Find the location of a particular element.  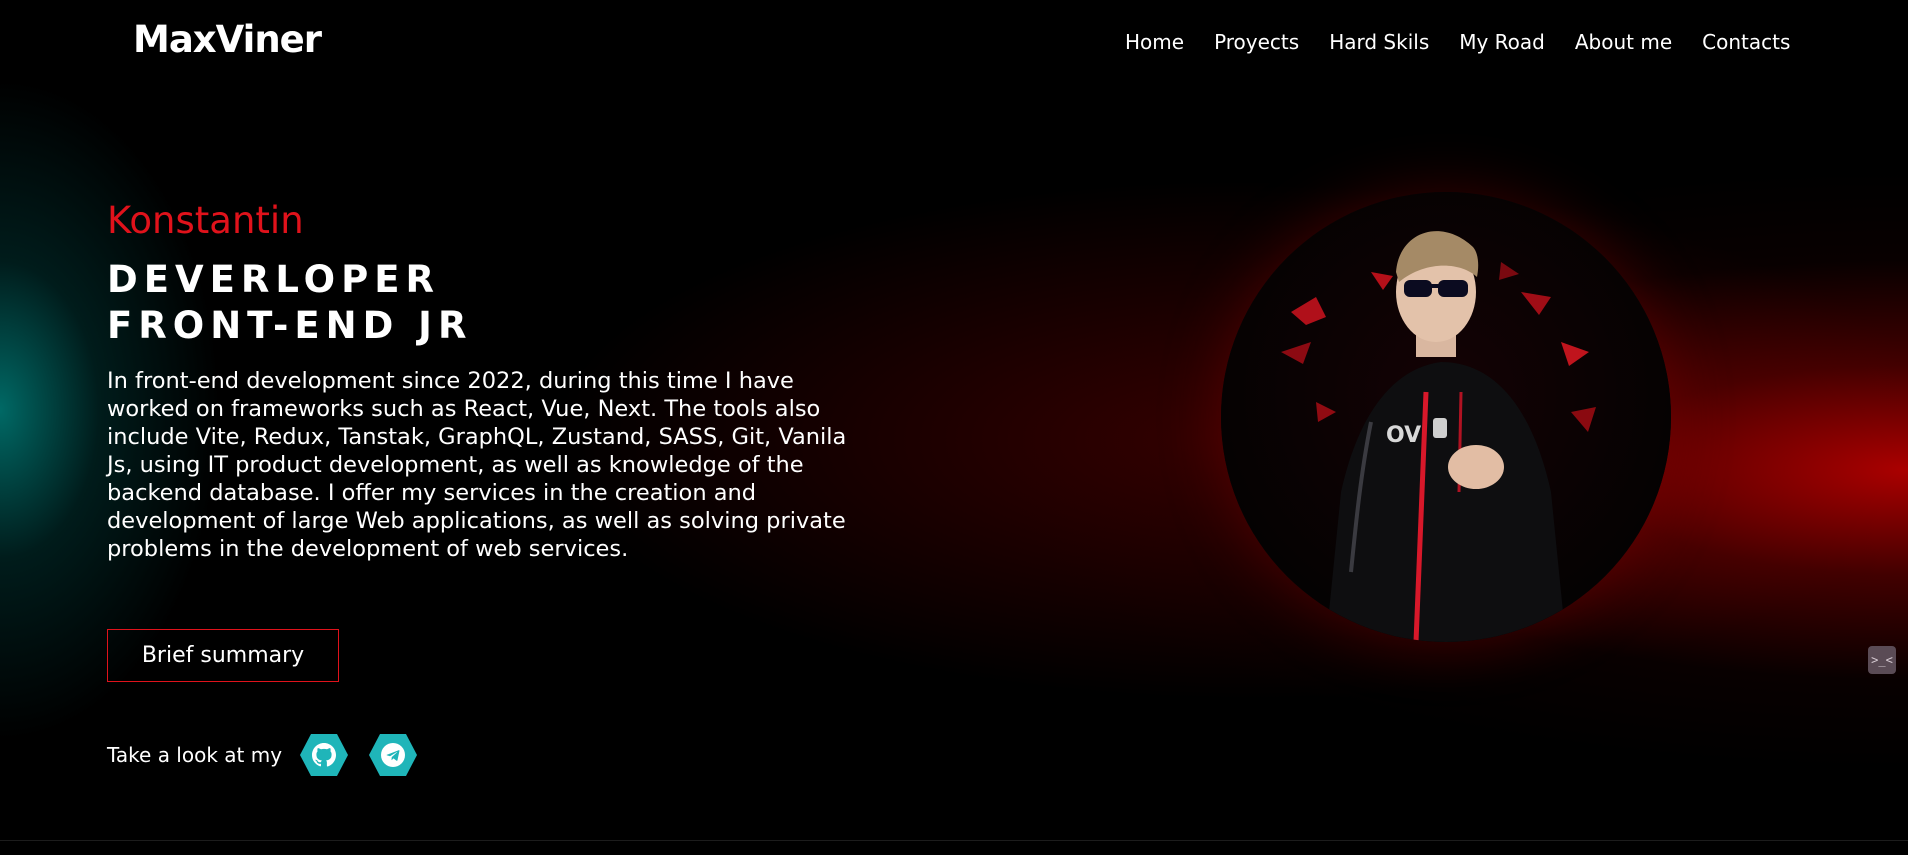

hero-name: Konstantin is located at coordinates (205, 220).